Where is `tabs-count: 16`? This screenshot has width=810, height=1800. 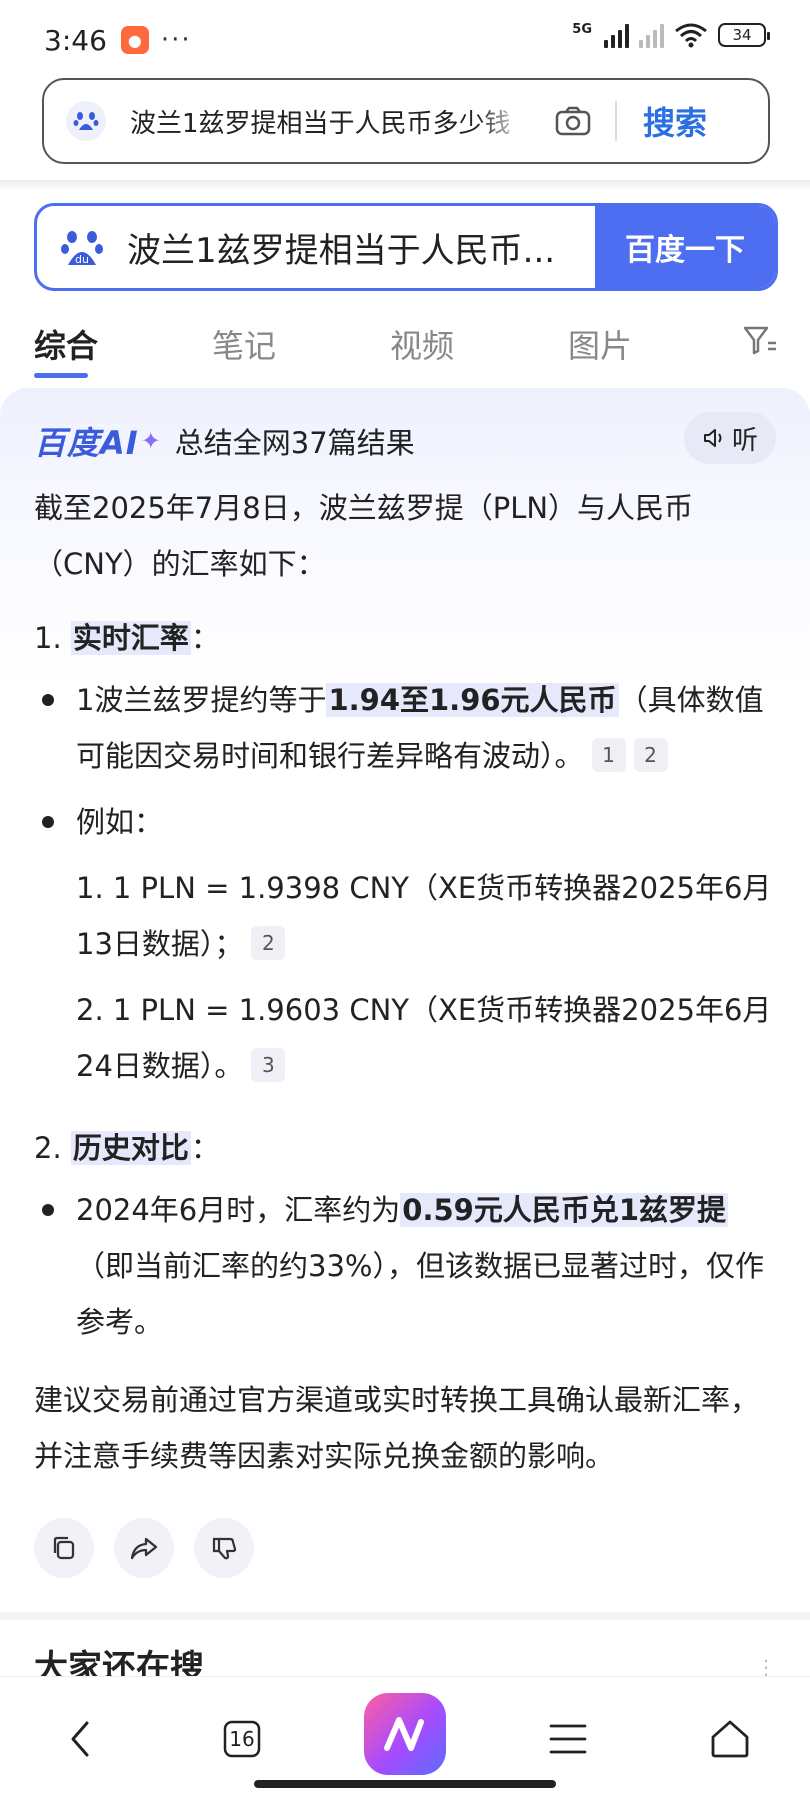
tabs-count: 16 is located at coordinates (242, 1739).